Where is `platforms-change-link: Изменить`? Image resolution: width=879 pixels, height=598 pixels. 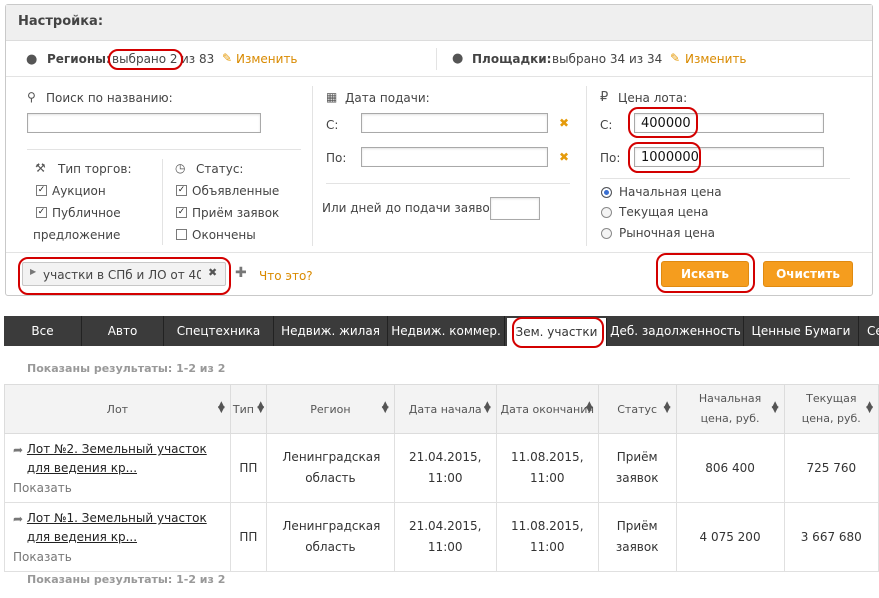 platforms-change-link: Изменить is located at coordinates (716, 59).